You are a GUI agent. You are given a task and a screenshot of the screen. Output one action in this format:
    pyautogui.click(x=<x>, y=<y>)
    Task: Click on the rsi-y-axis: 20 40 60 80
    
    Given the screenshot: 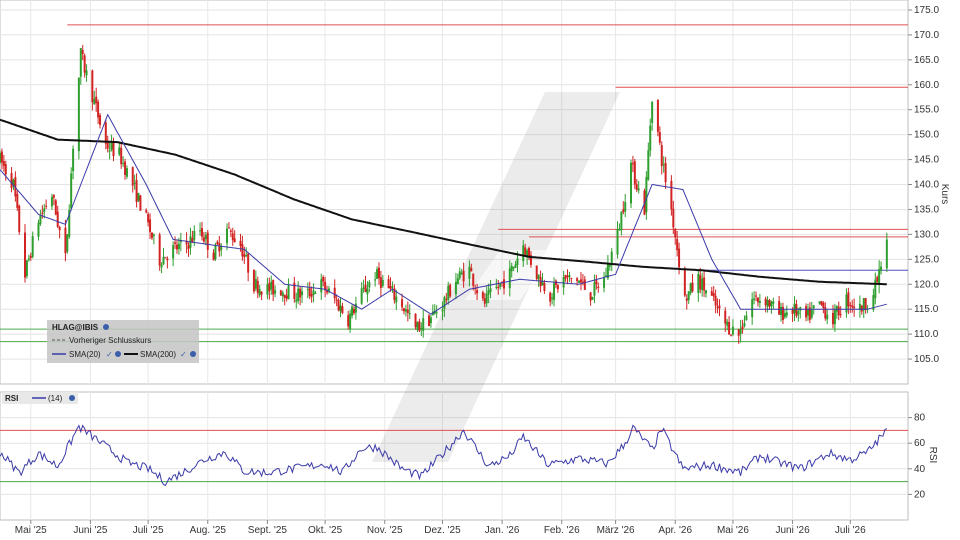 What is the action you would take?
    pyautogui.click(x=917, y=456)
    